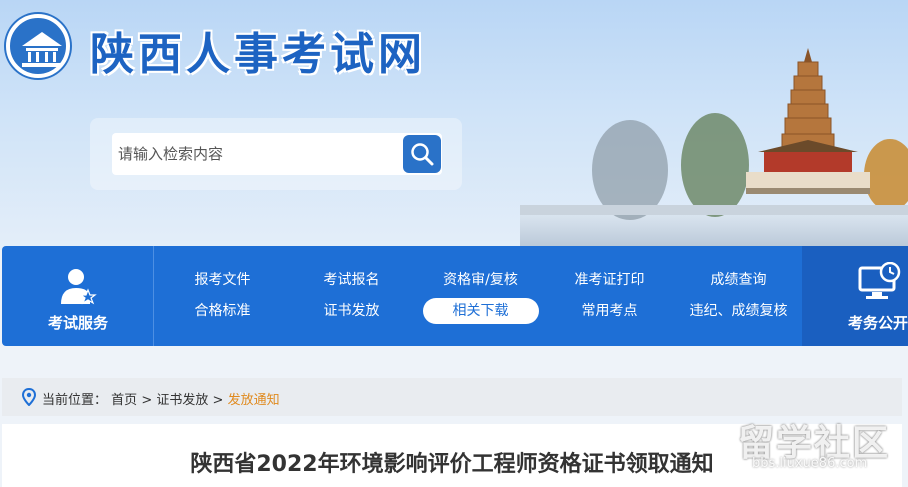  I want to click on exam-service-section: 考试服务, so click(78, 296).